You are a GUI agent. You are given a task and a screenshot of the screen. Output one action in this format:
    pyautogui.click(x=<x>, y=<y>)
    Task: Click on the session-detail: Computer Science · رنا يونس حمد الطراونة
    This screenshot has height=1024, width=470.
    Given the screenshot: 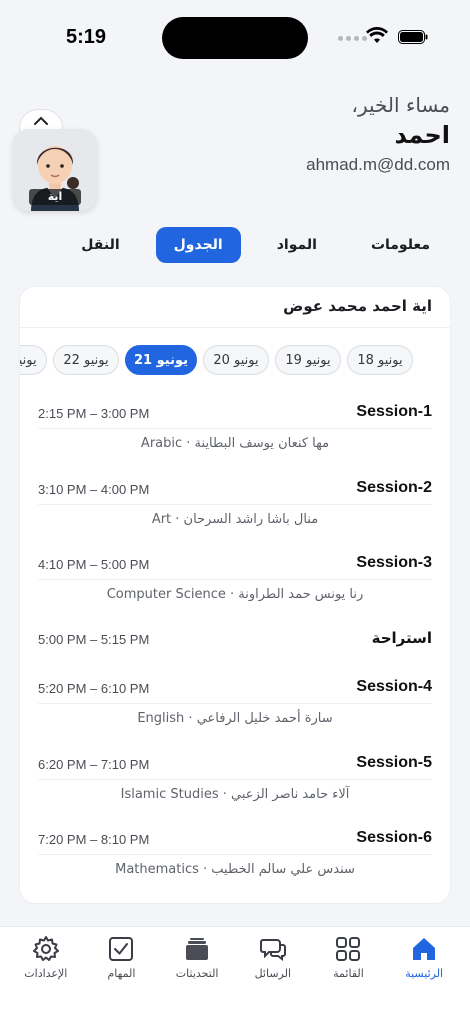 What is the action you would take?
    pyautogui.click(x=235, y=594)
    